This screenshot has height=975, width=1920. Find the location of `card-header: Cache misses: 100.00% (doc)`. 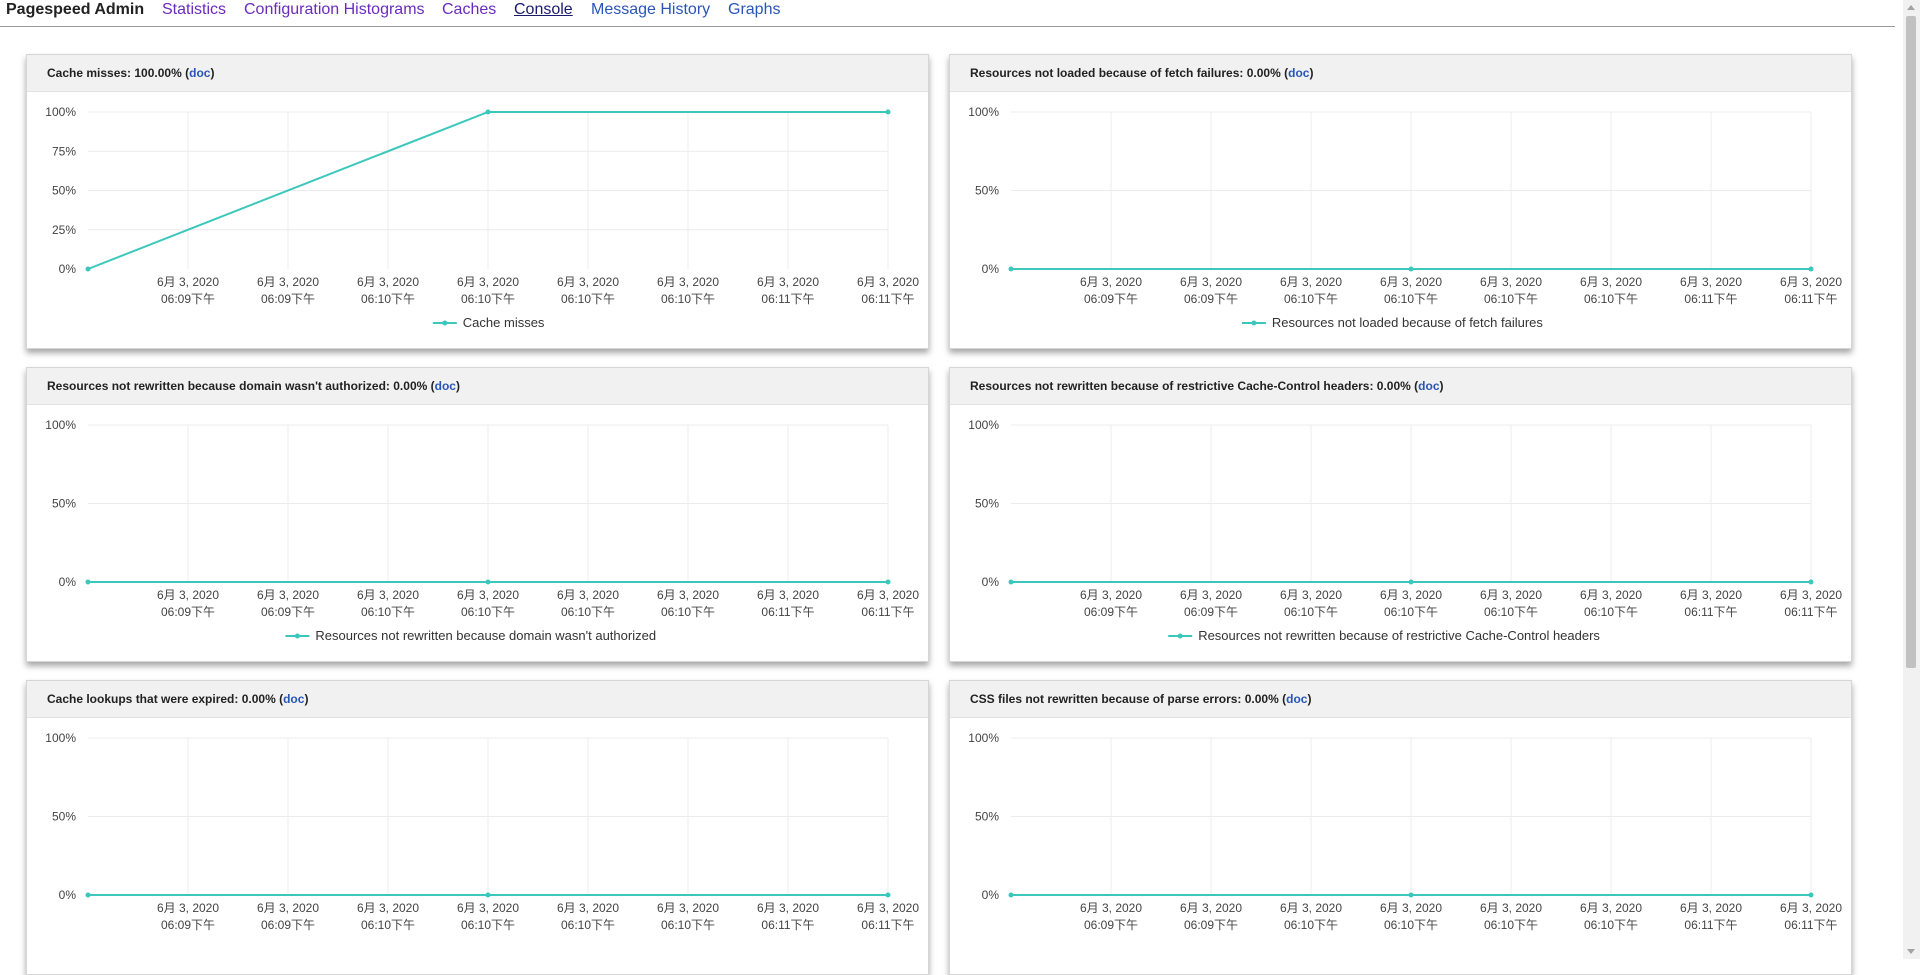

card-header: Cache misses: 100.00% (doc) is located at coordinates (477, 73).